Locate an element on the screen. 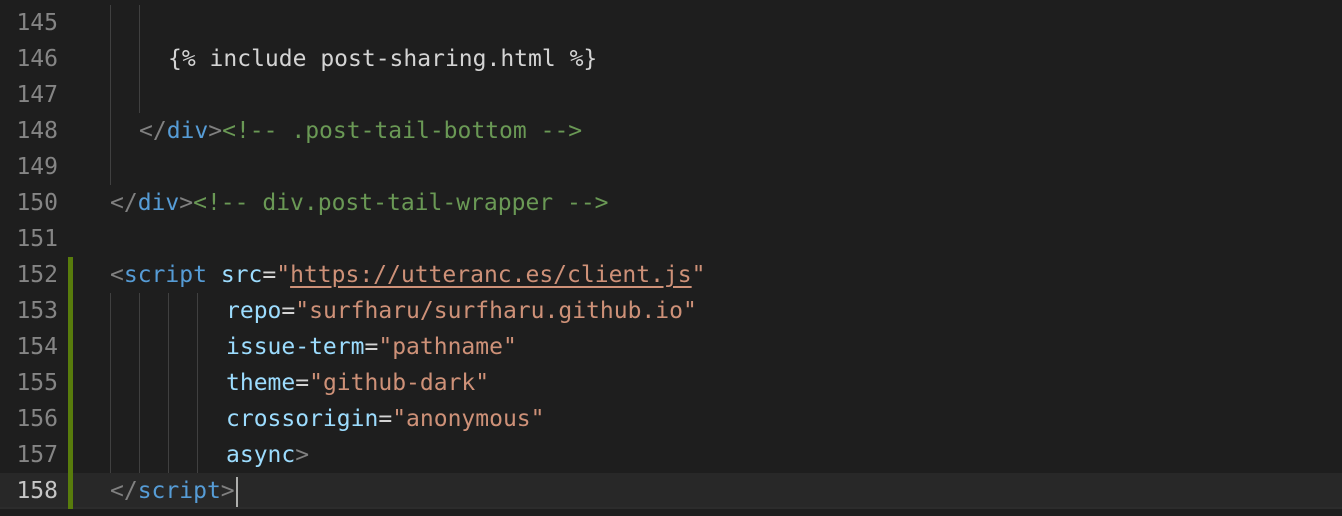 The image size is (1342, 516). line-number: 155 is located at coordinates (37, 383).